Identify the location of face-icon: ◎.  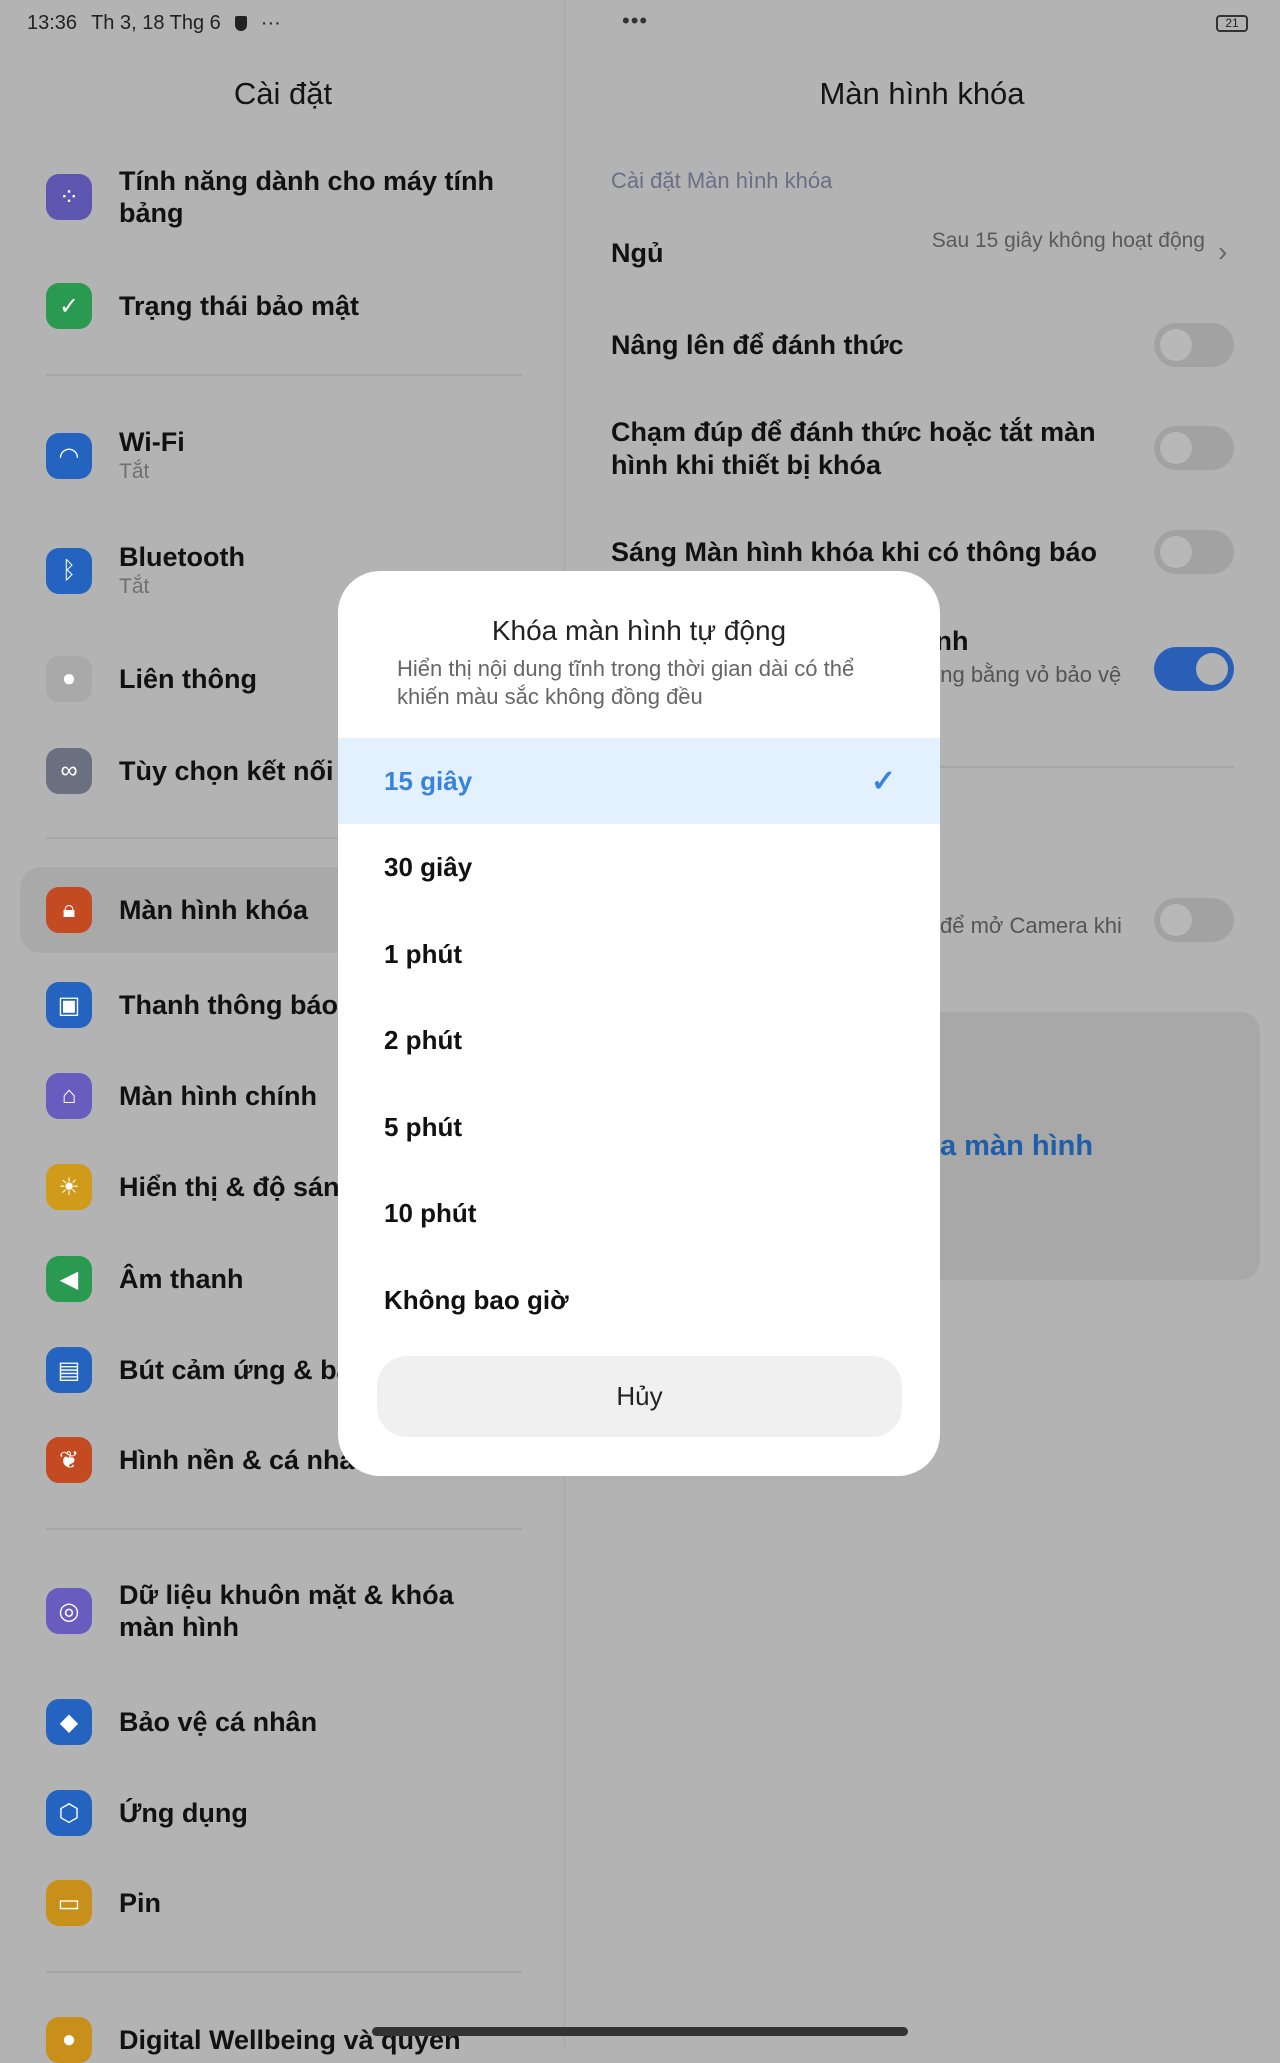
(69, 1611).